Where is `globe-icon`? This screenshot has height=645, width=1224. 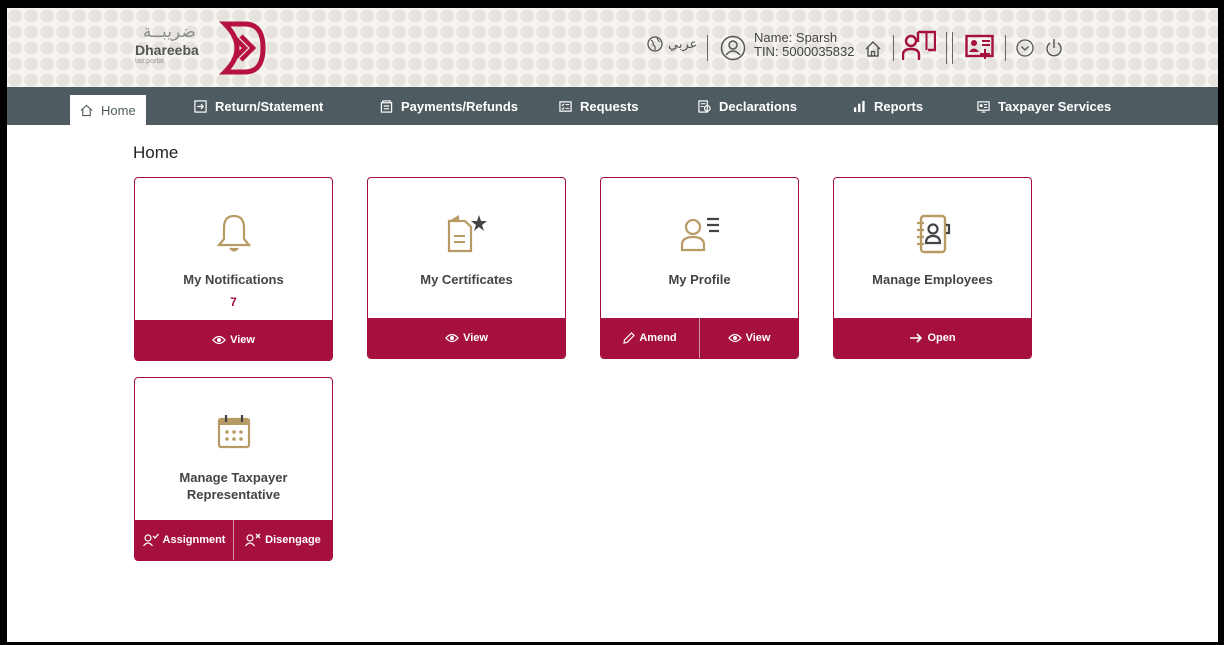 globe-icon is located at coordinates (655, 44).